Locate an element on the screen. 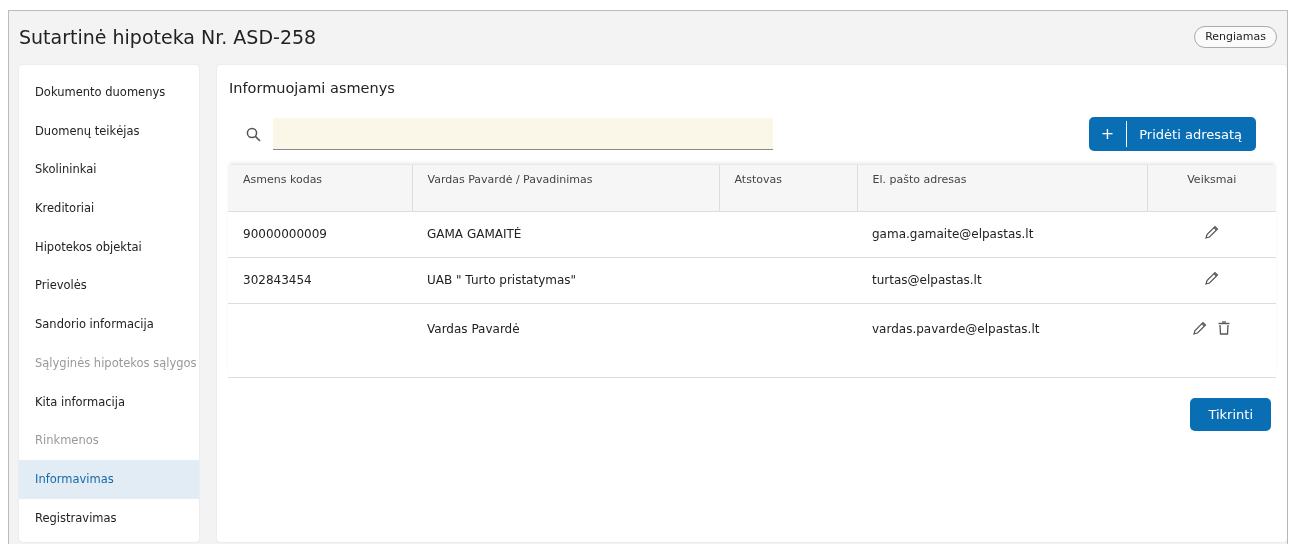  name-text: GAMA GAMAITĖ is located at coordinates (474, 234).